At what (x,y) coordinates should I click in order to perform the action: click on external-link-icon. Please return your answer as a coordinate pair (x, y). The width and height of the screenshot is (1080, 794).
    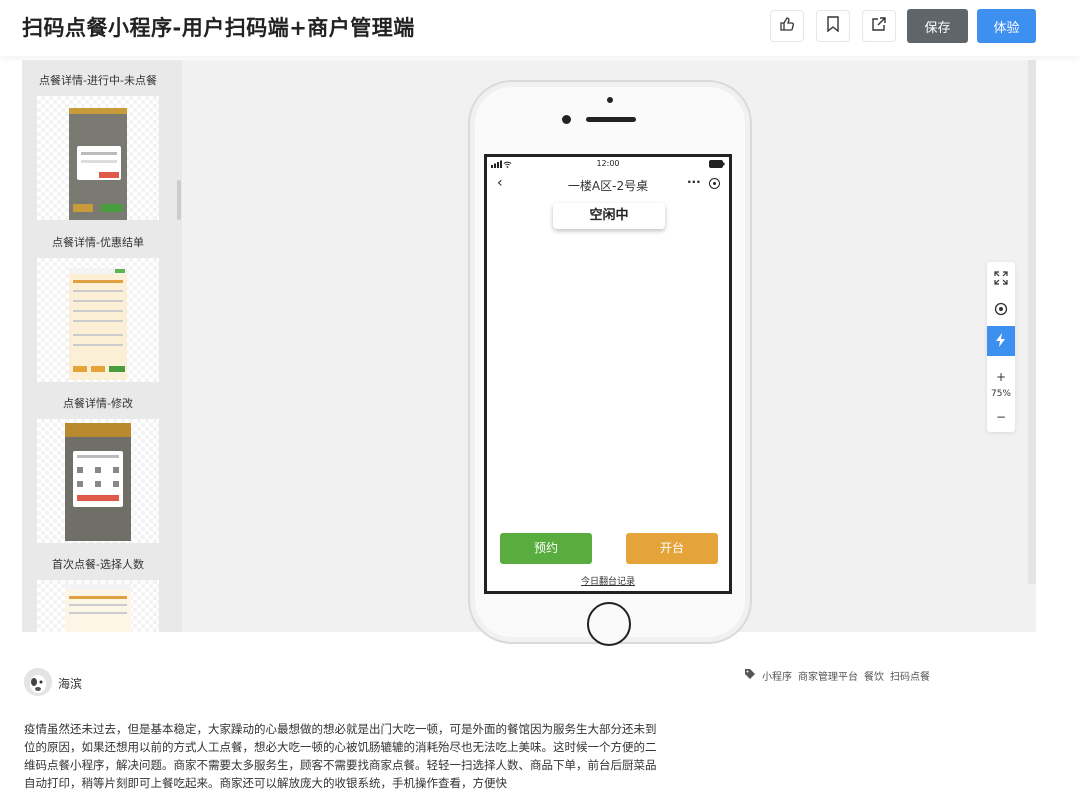
    Looking at the image, I should click on (879, 26).